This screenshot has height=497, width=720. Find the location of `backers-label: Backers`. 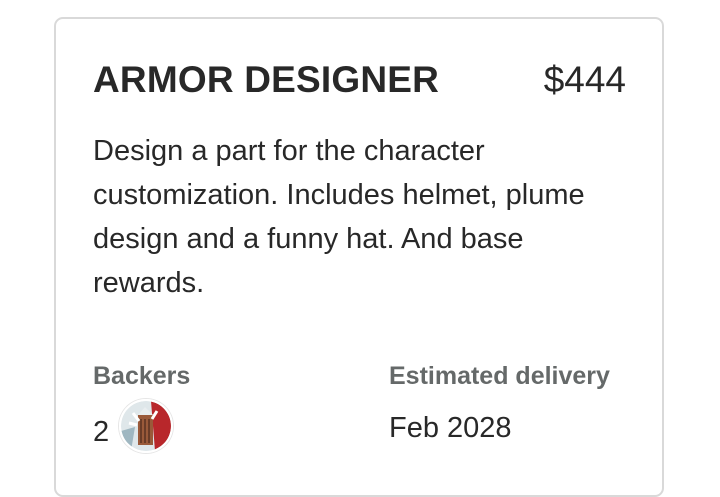

backers-label: Backers is located at coordinates (142, 376).